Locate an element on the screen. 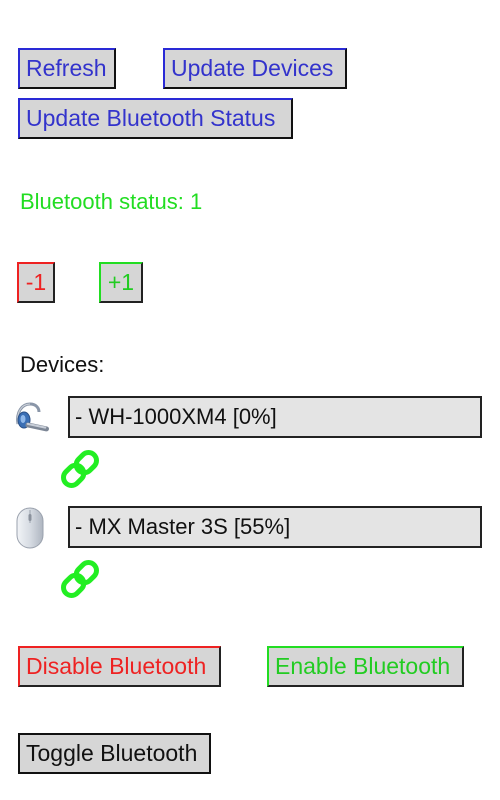 The height and width of the screenshot is (800, 500). decrement-button: -1 is located at coordinates (36, 282).